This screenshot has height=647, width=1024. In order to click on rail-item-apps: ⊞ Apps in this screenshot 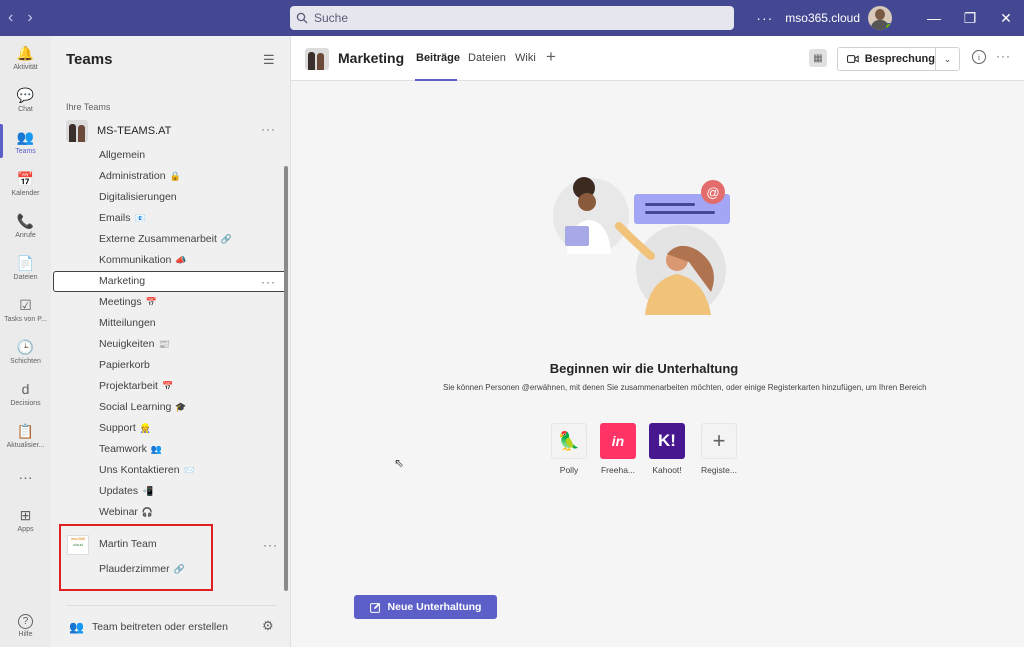, I will do `click(25, 520)`.